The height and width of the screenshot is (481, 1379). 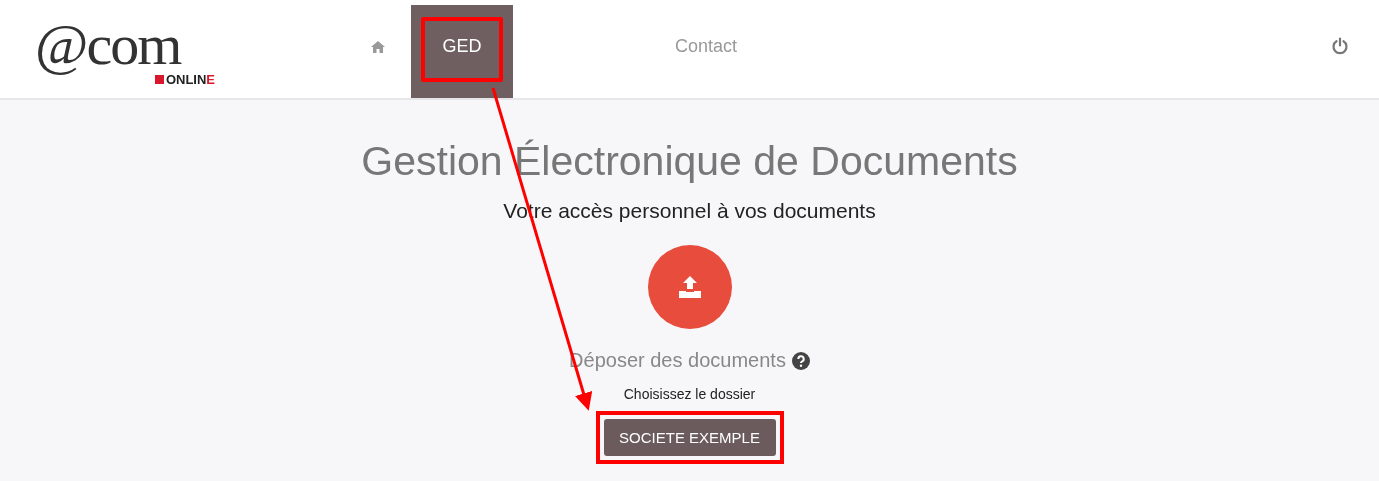 I want to click on upload-icon, so click(x=689, y=287).